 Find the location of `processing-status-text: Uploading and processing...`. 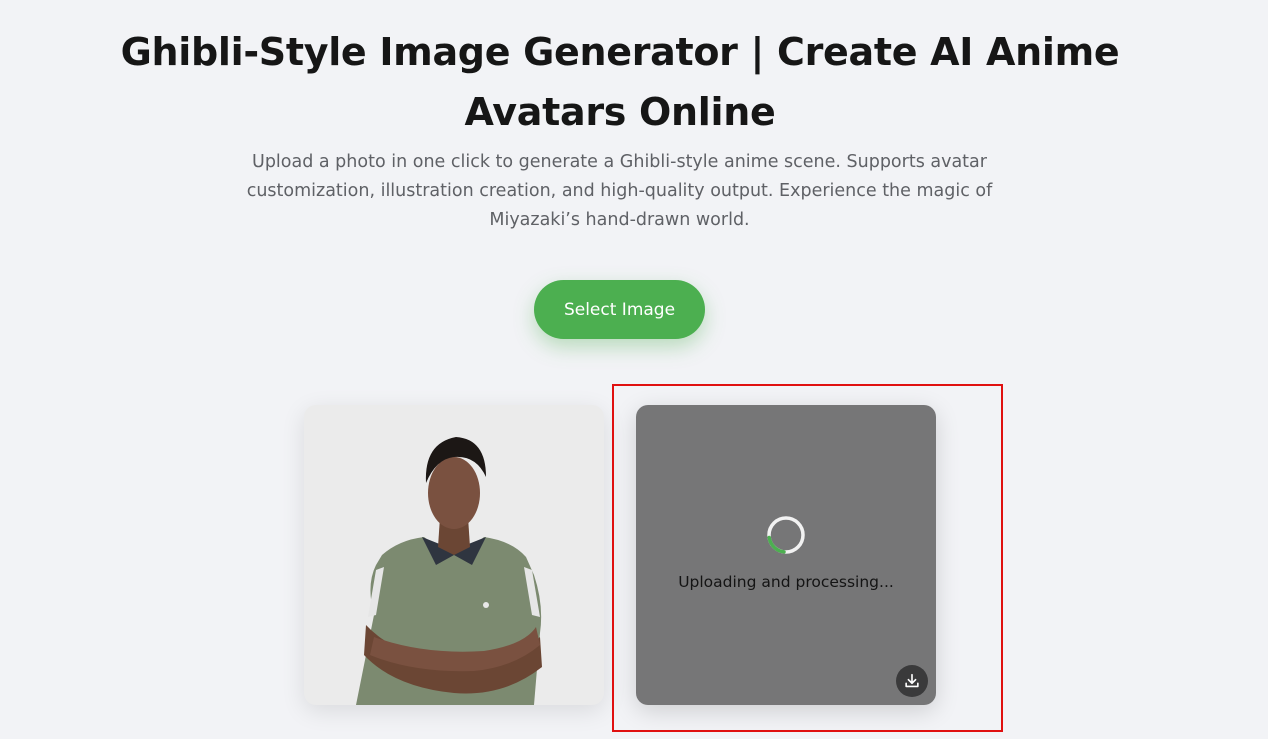

processing-status-text: Uploading and processing... is located at coordinates (786, 582).